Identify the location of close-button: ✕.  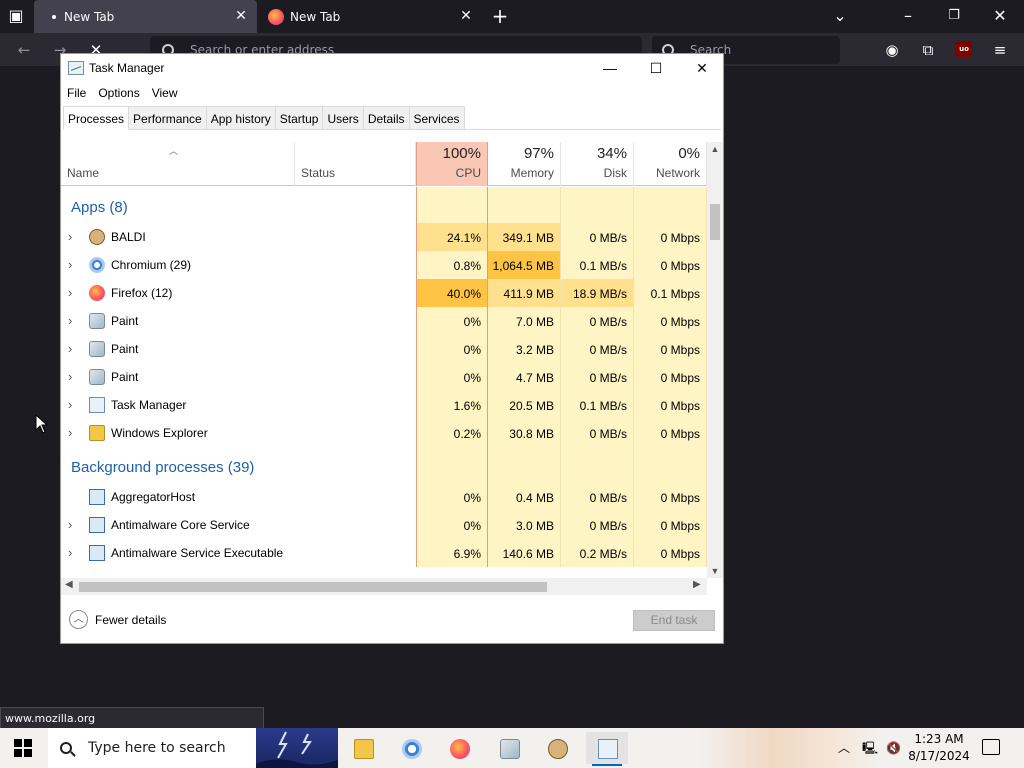
(702, 68).